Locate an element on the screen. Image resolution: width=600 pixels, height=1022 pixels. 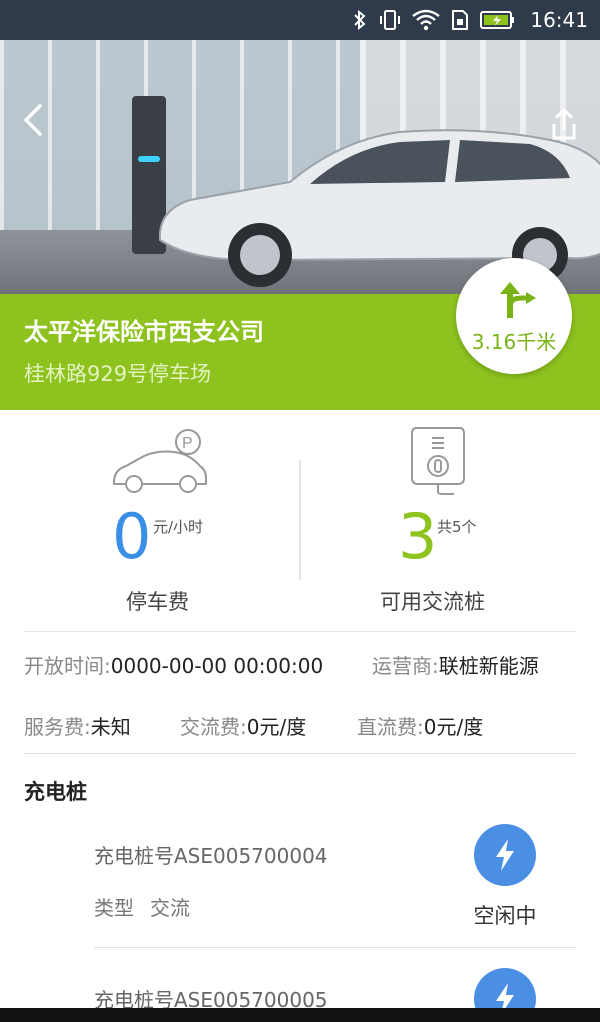
dc-fee: 直流费:0元/度 is located at coordinates (420, 725).